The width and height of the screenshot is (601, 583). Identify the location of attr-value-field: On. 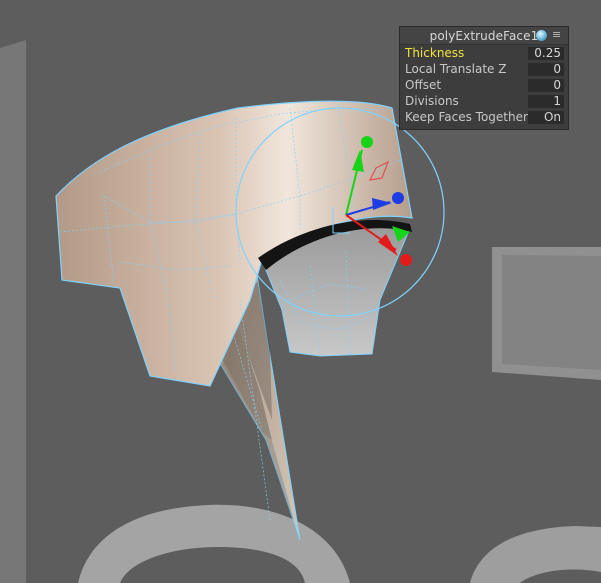
(546, 117).